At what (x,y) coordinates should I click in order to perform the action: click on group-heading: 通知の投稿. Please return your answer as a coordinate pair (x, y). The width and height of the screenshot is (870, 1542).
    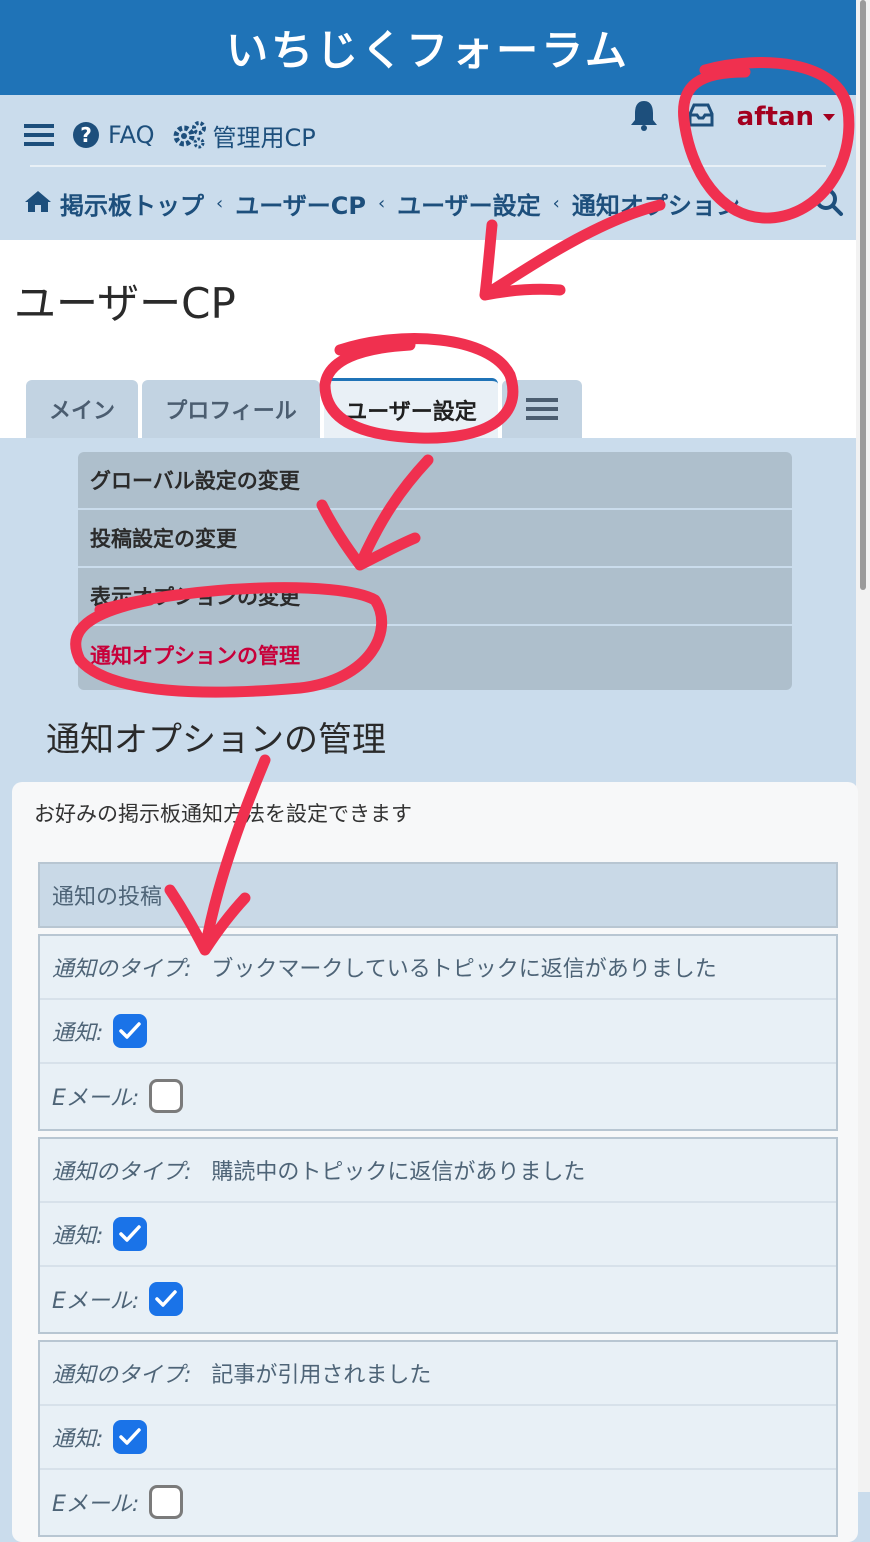
    Looking at the image, I should click on (438, 895).